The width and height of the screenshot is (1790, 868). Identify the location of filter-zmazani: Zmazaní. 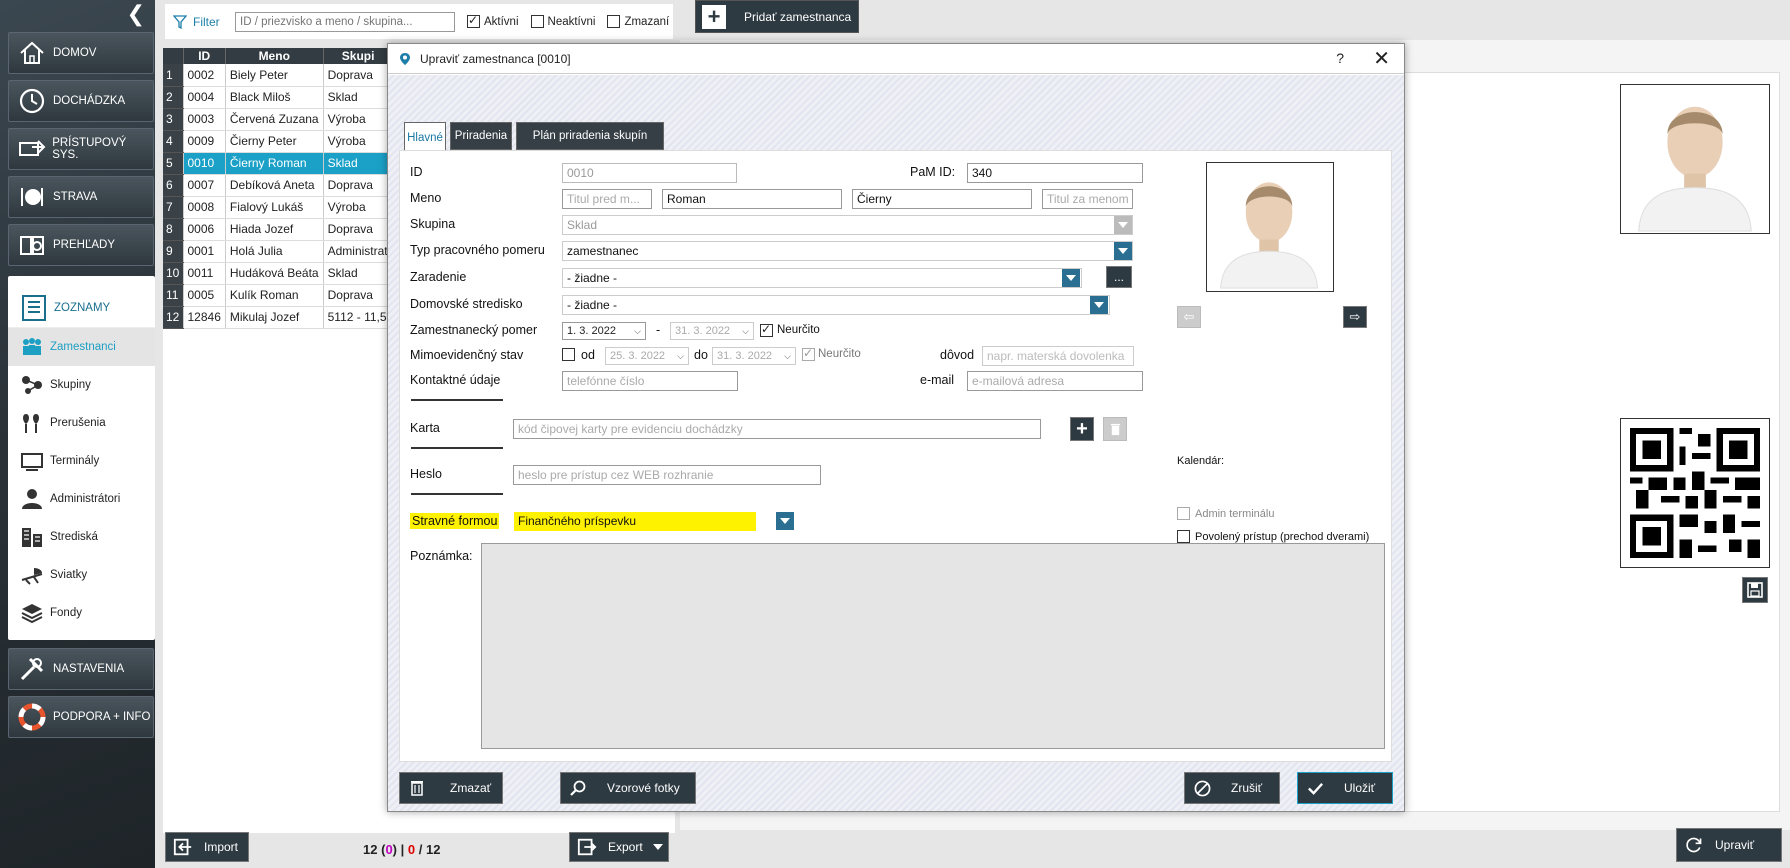
(638, 21).